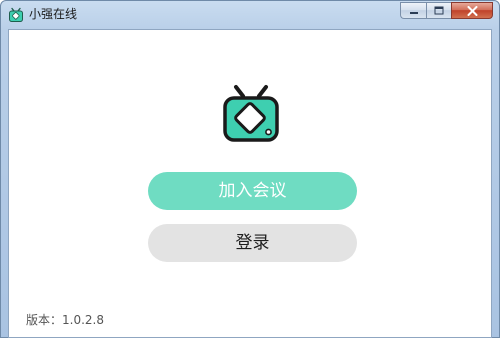  What do you see at coordinates (252, 191) in the screenshot?
I see `join-meeting-button: 加入会议` at bounding box center [252, 191].